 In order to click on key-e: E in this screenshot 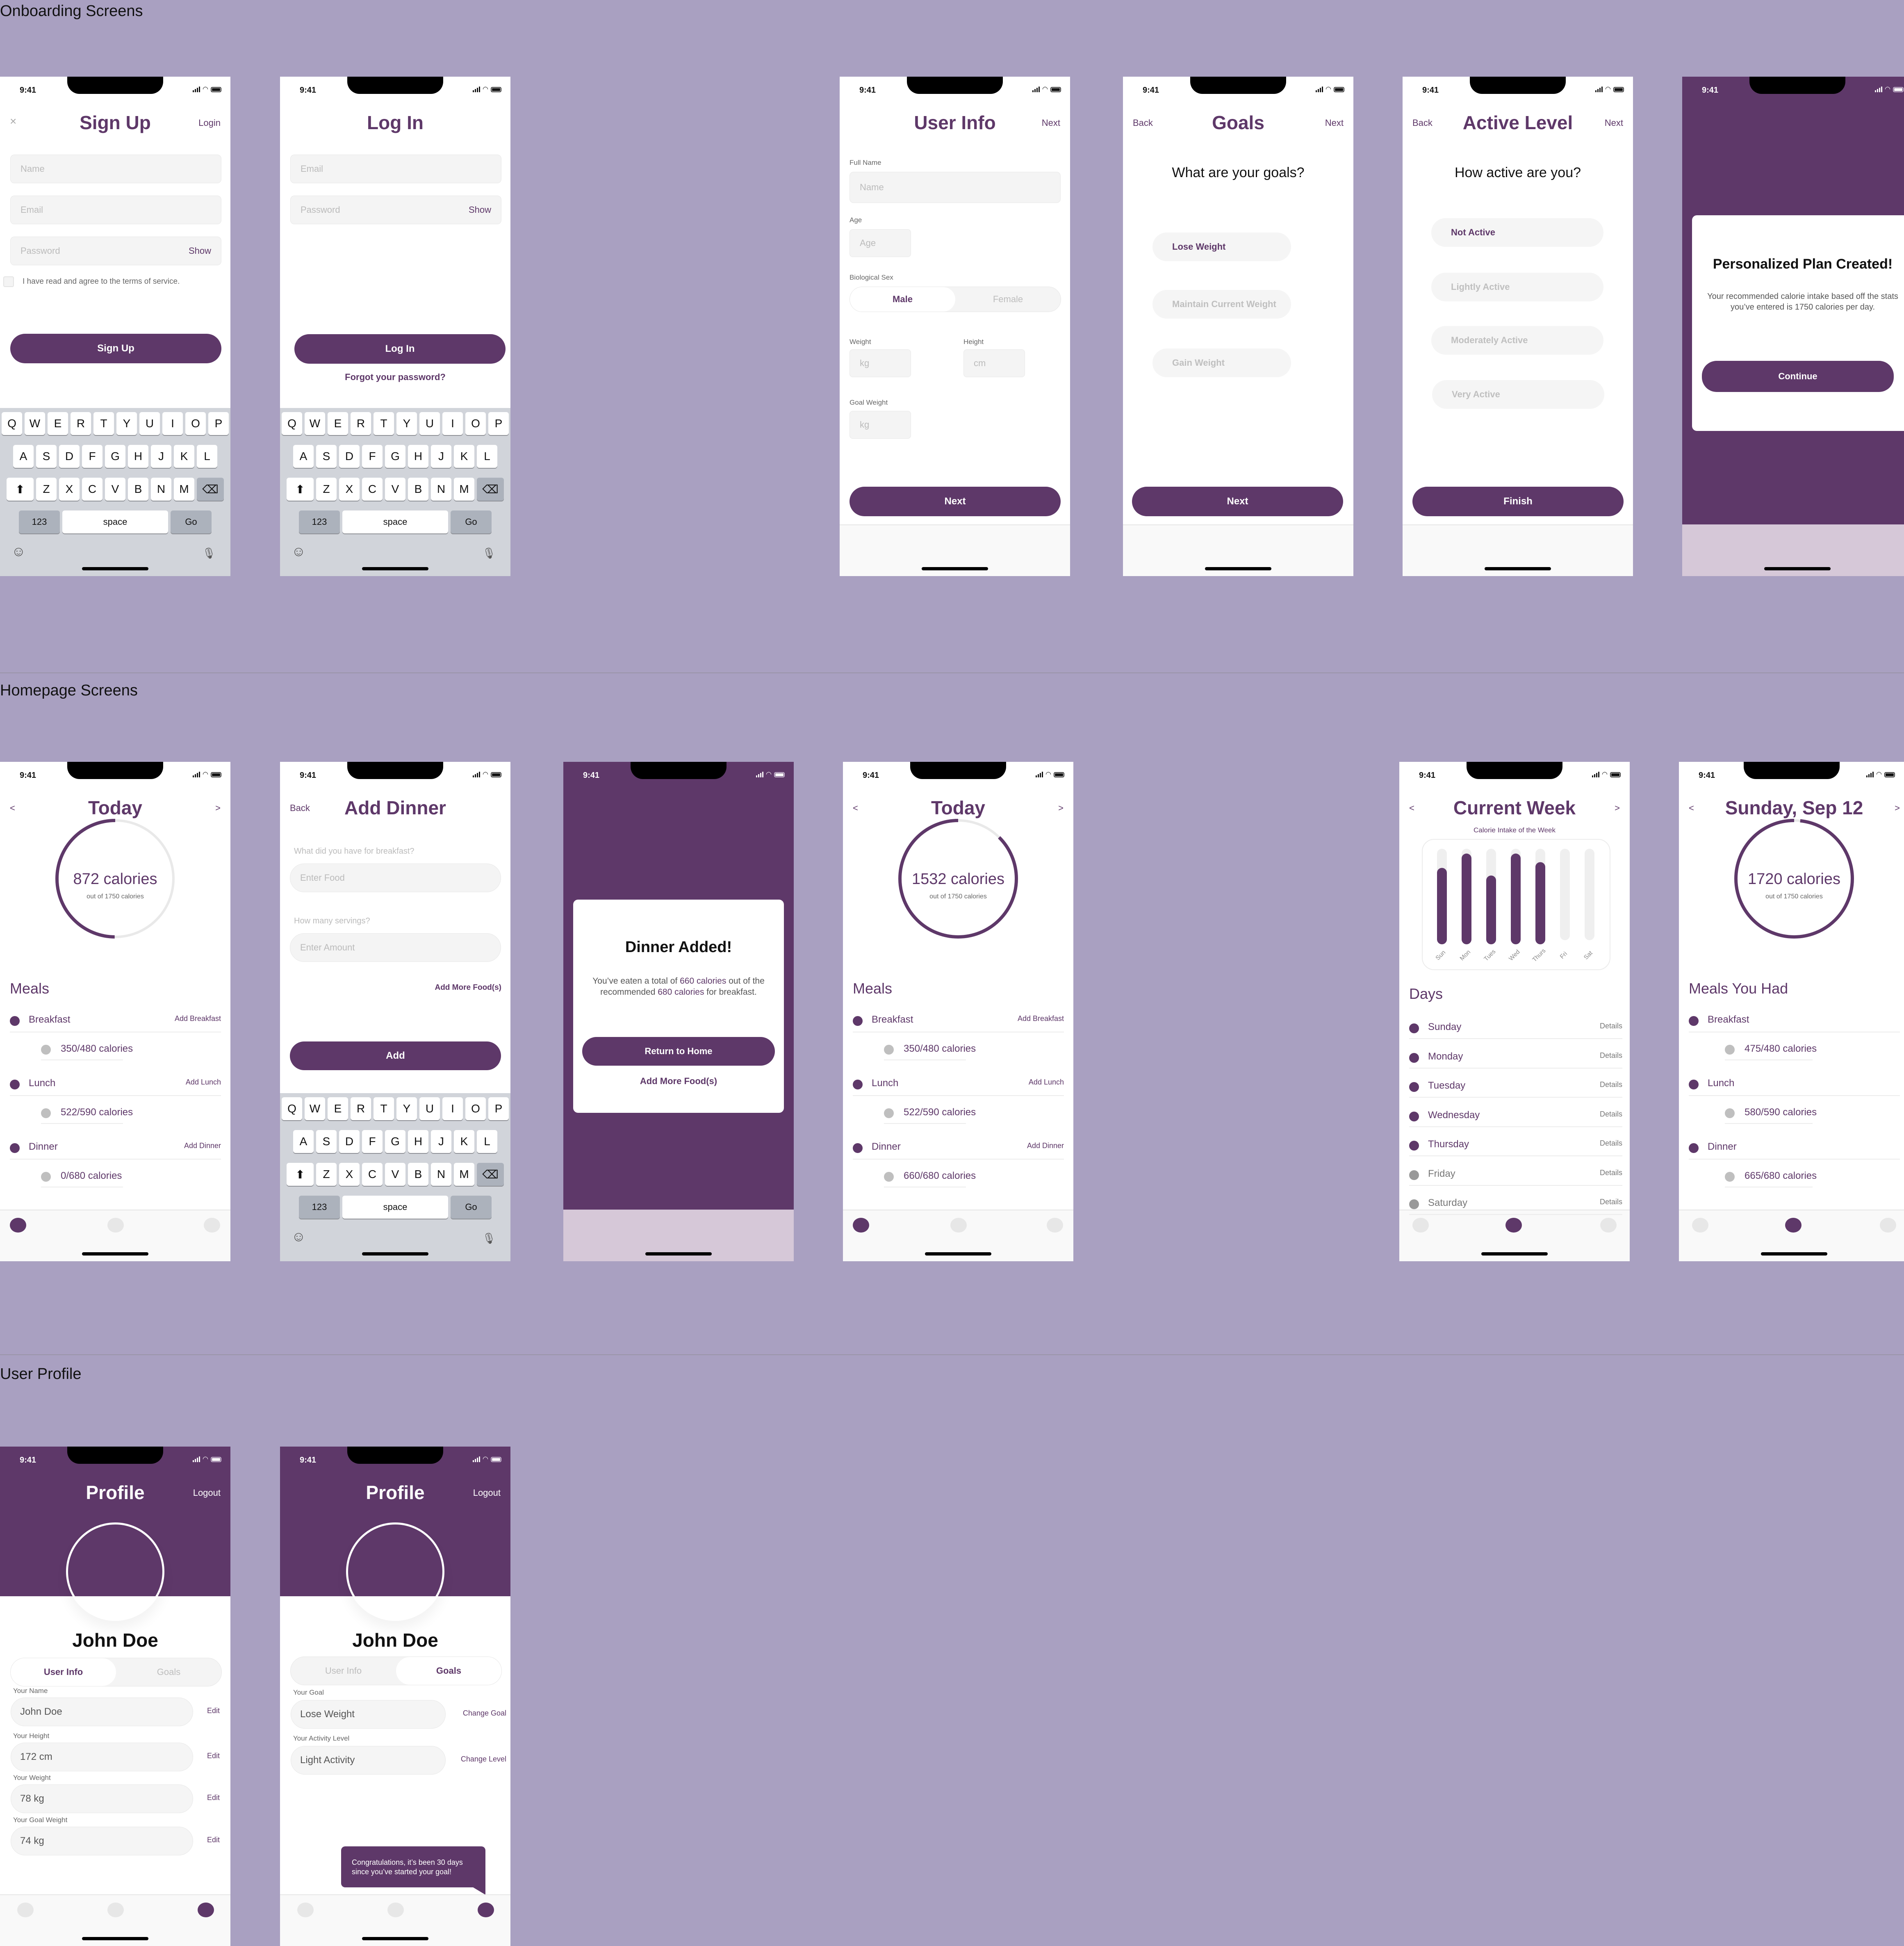, I will do `click(338, 1108)`.